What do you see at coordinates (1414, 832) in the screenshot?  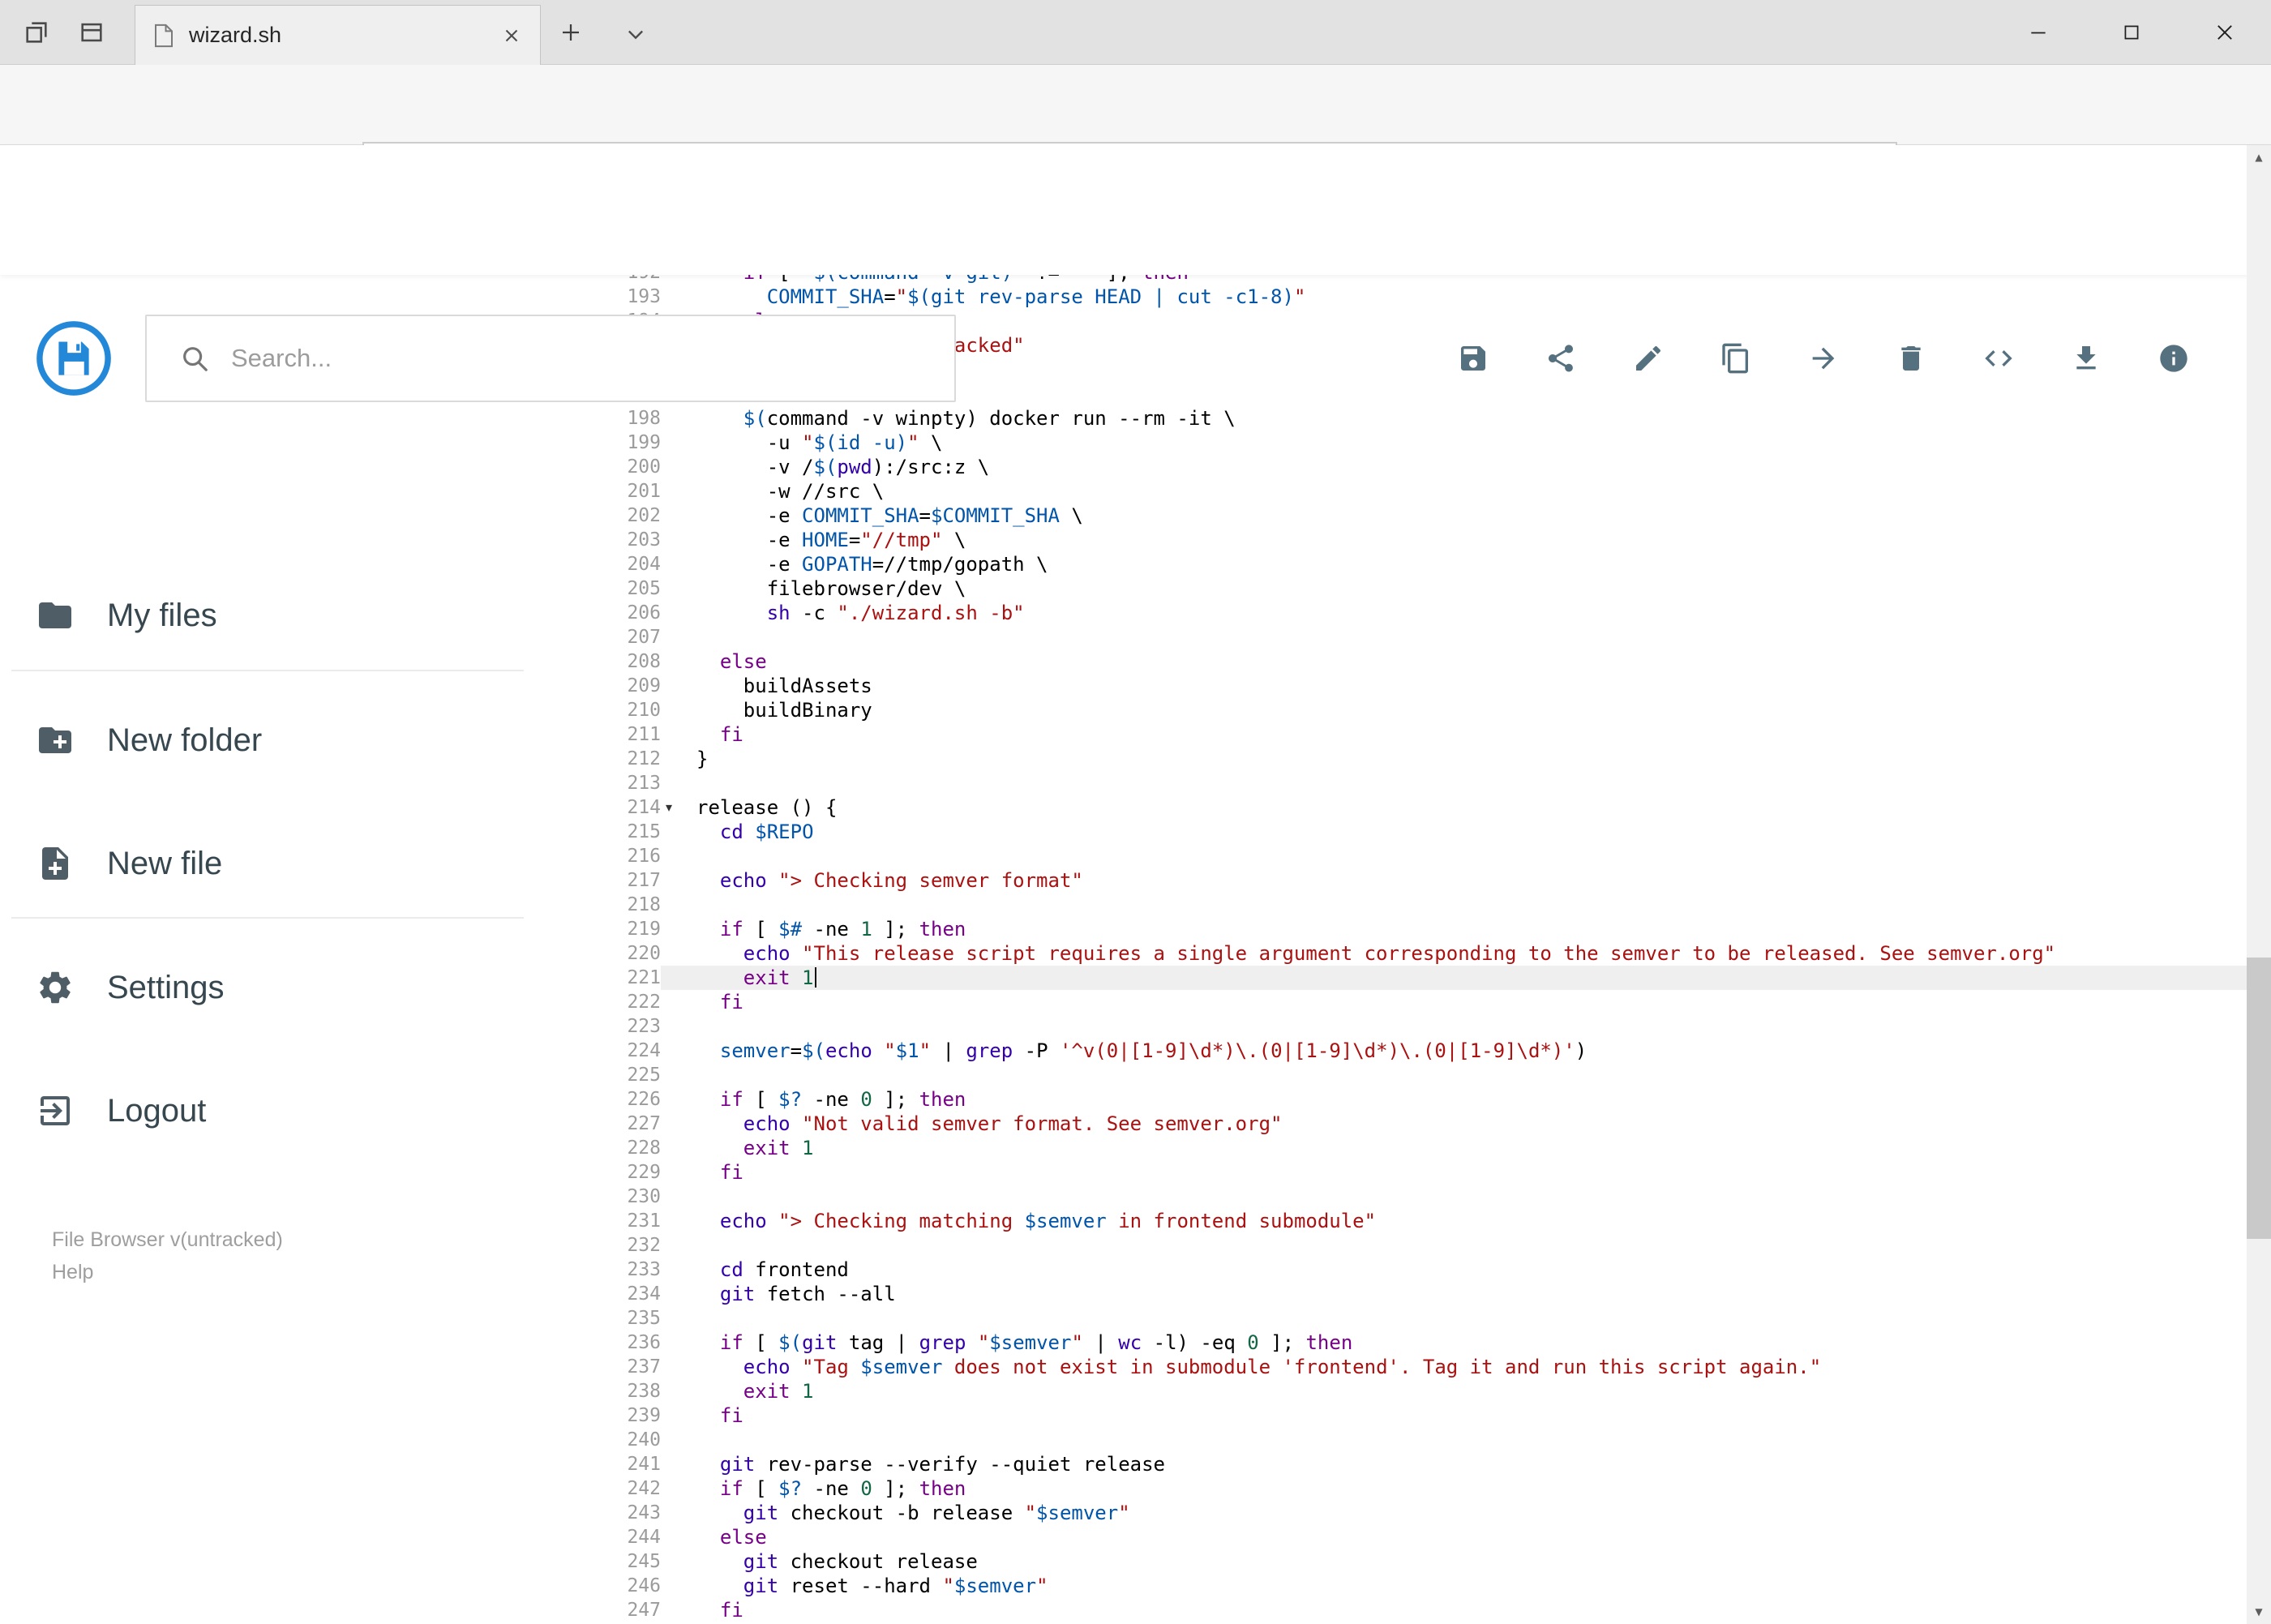 I see `code-line: 215 cd $REPO` at bounding box center [1414, 832].